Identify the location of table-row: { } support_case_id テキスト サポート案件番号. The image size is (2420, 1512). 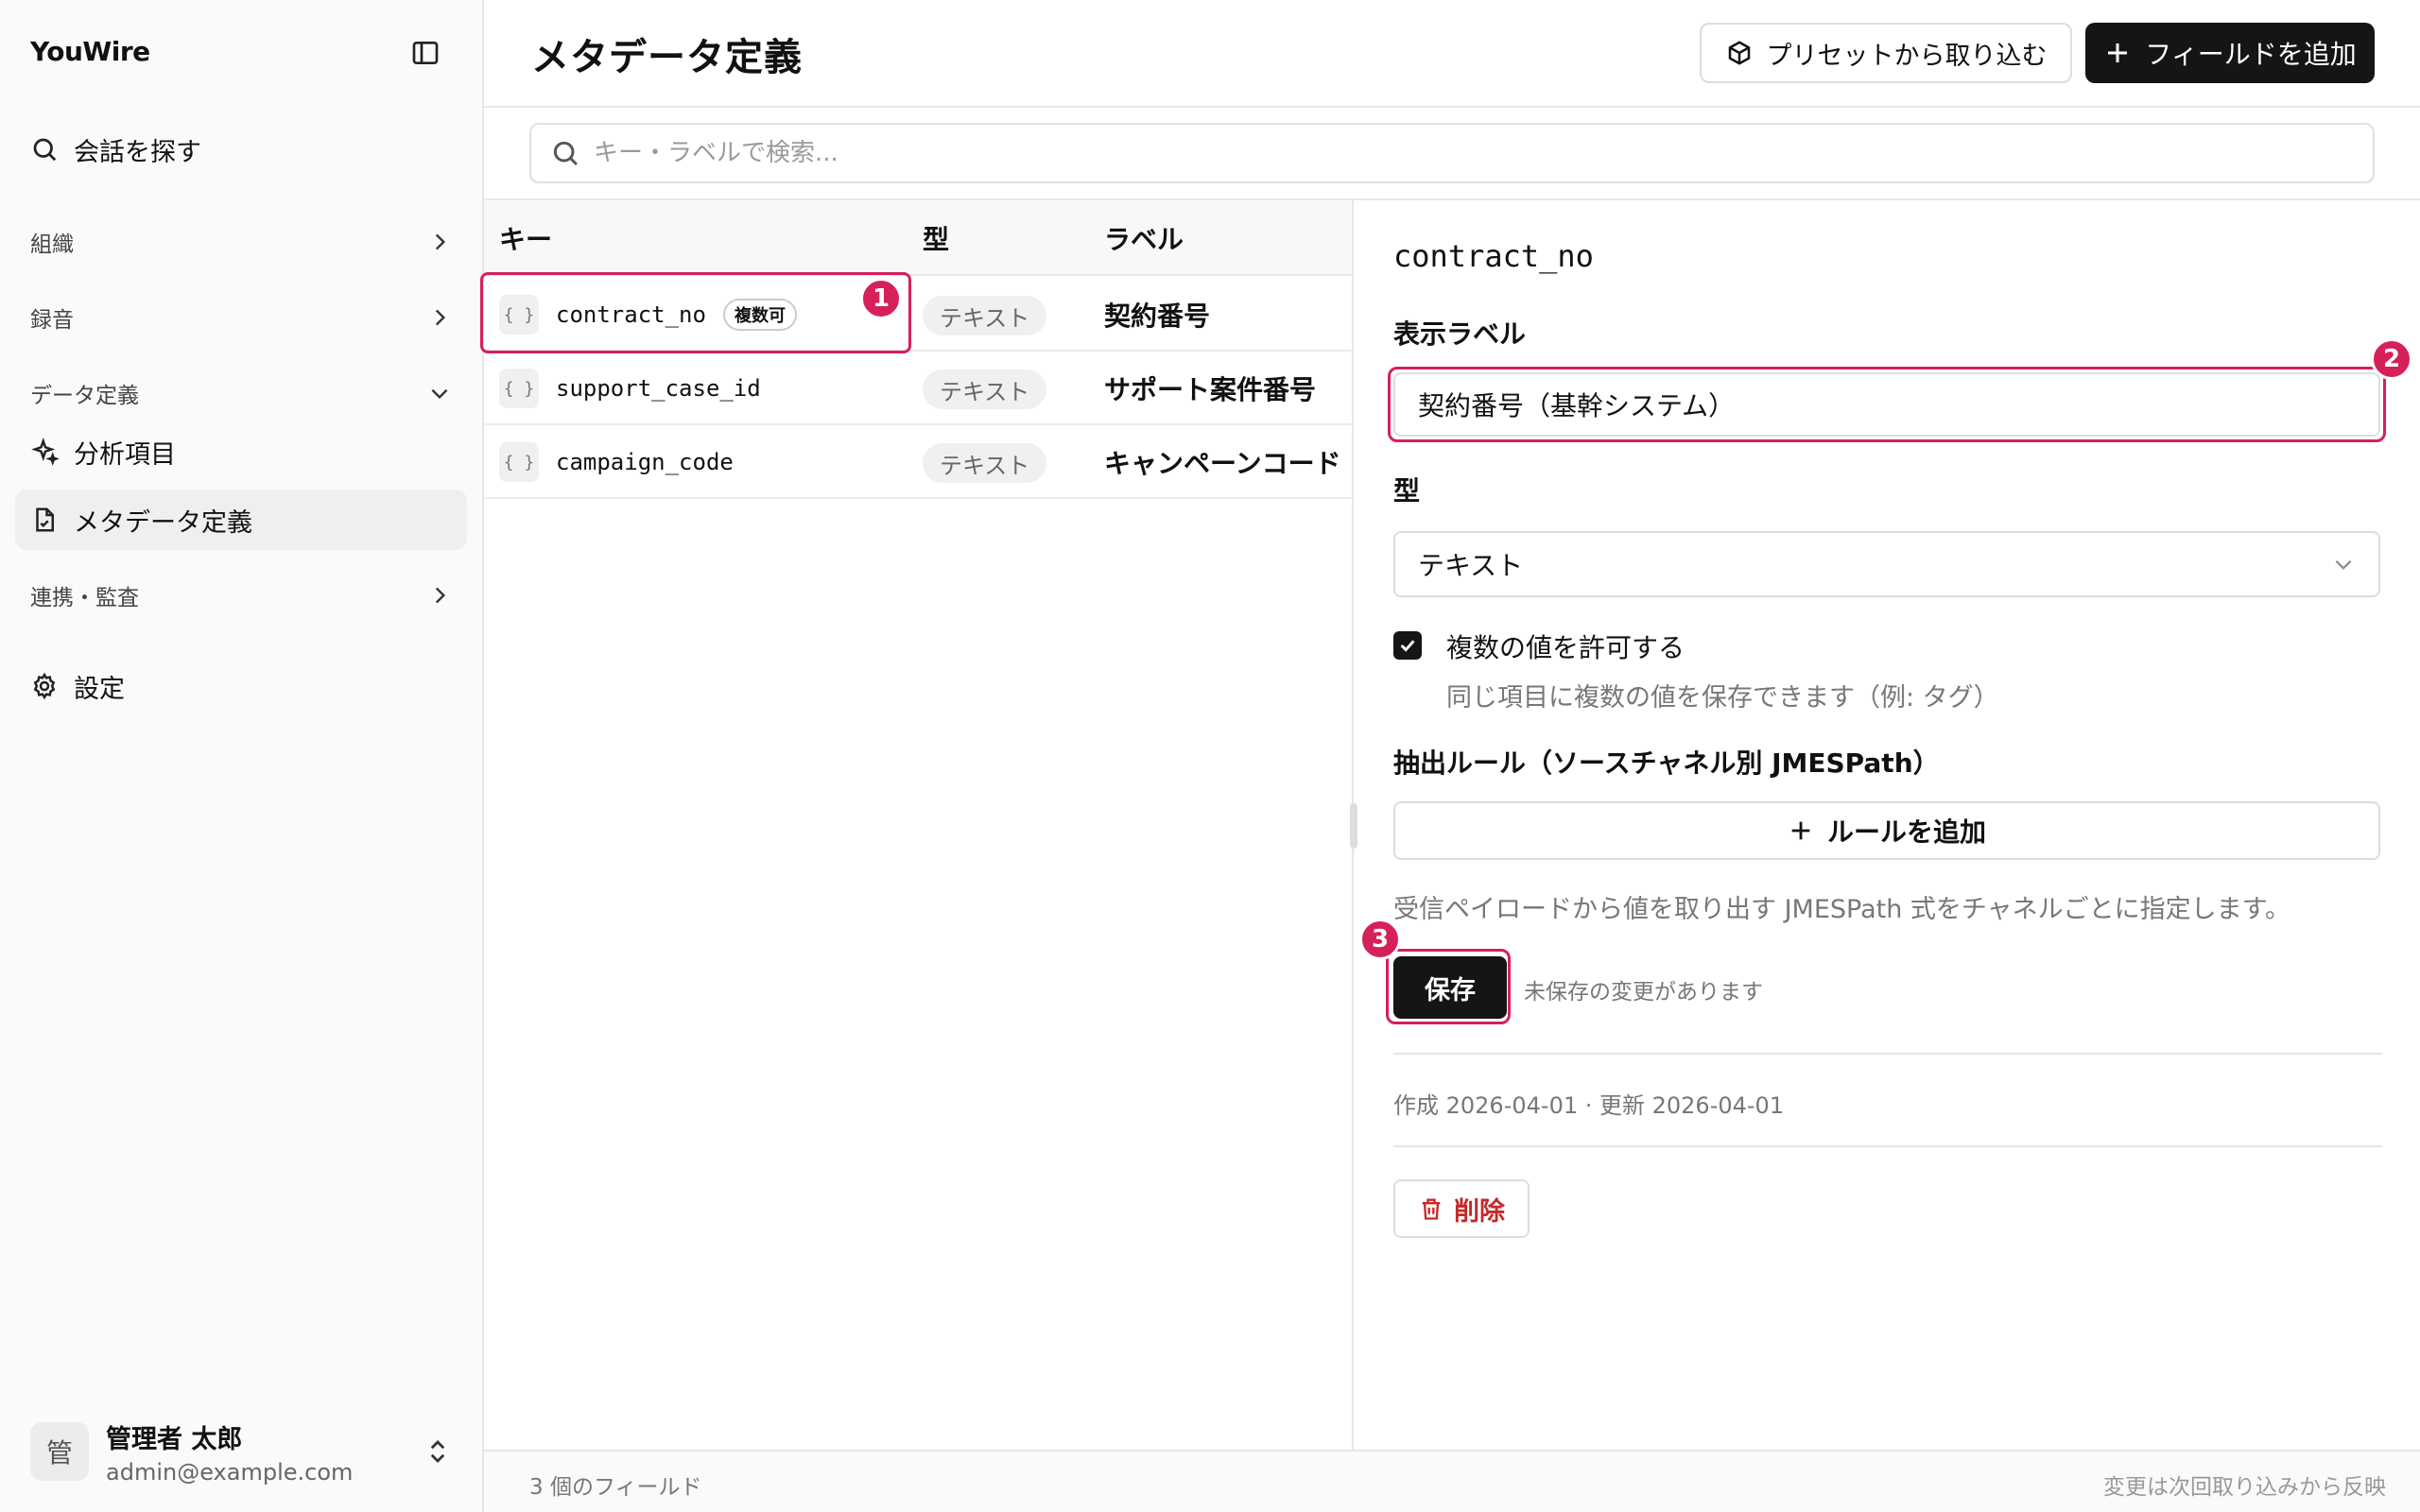
(918, 388).